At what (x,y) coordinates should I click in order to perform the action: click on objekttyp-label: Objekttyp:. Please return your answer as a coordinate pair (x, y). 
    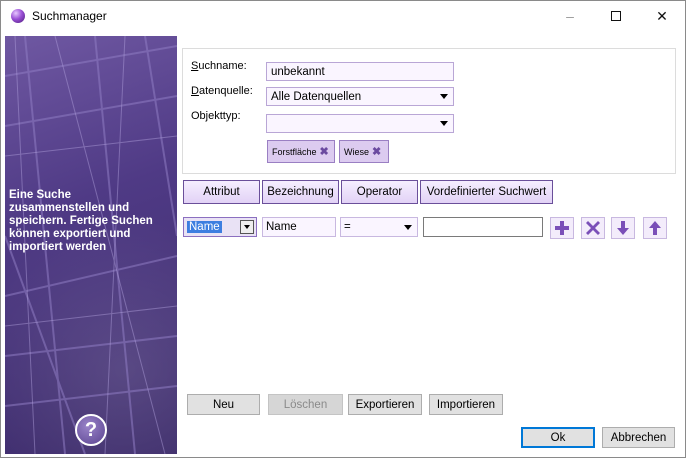
    Looking at the image, I should click on (216, 116).